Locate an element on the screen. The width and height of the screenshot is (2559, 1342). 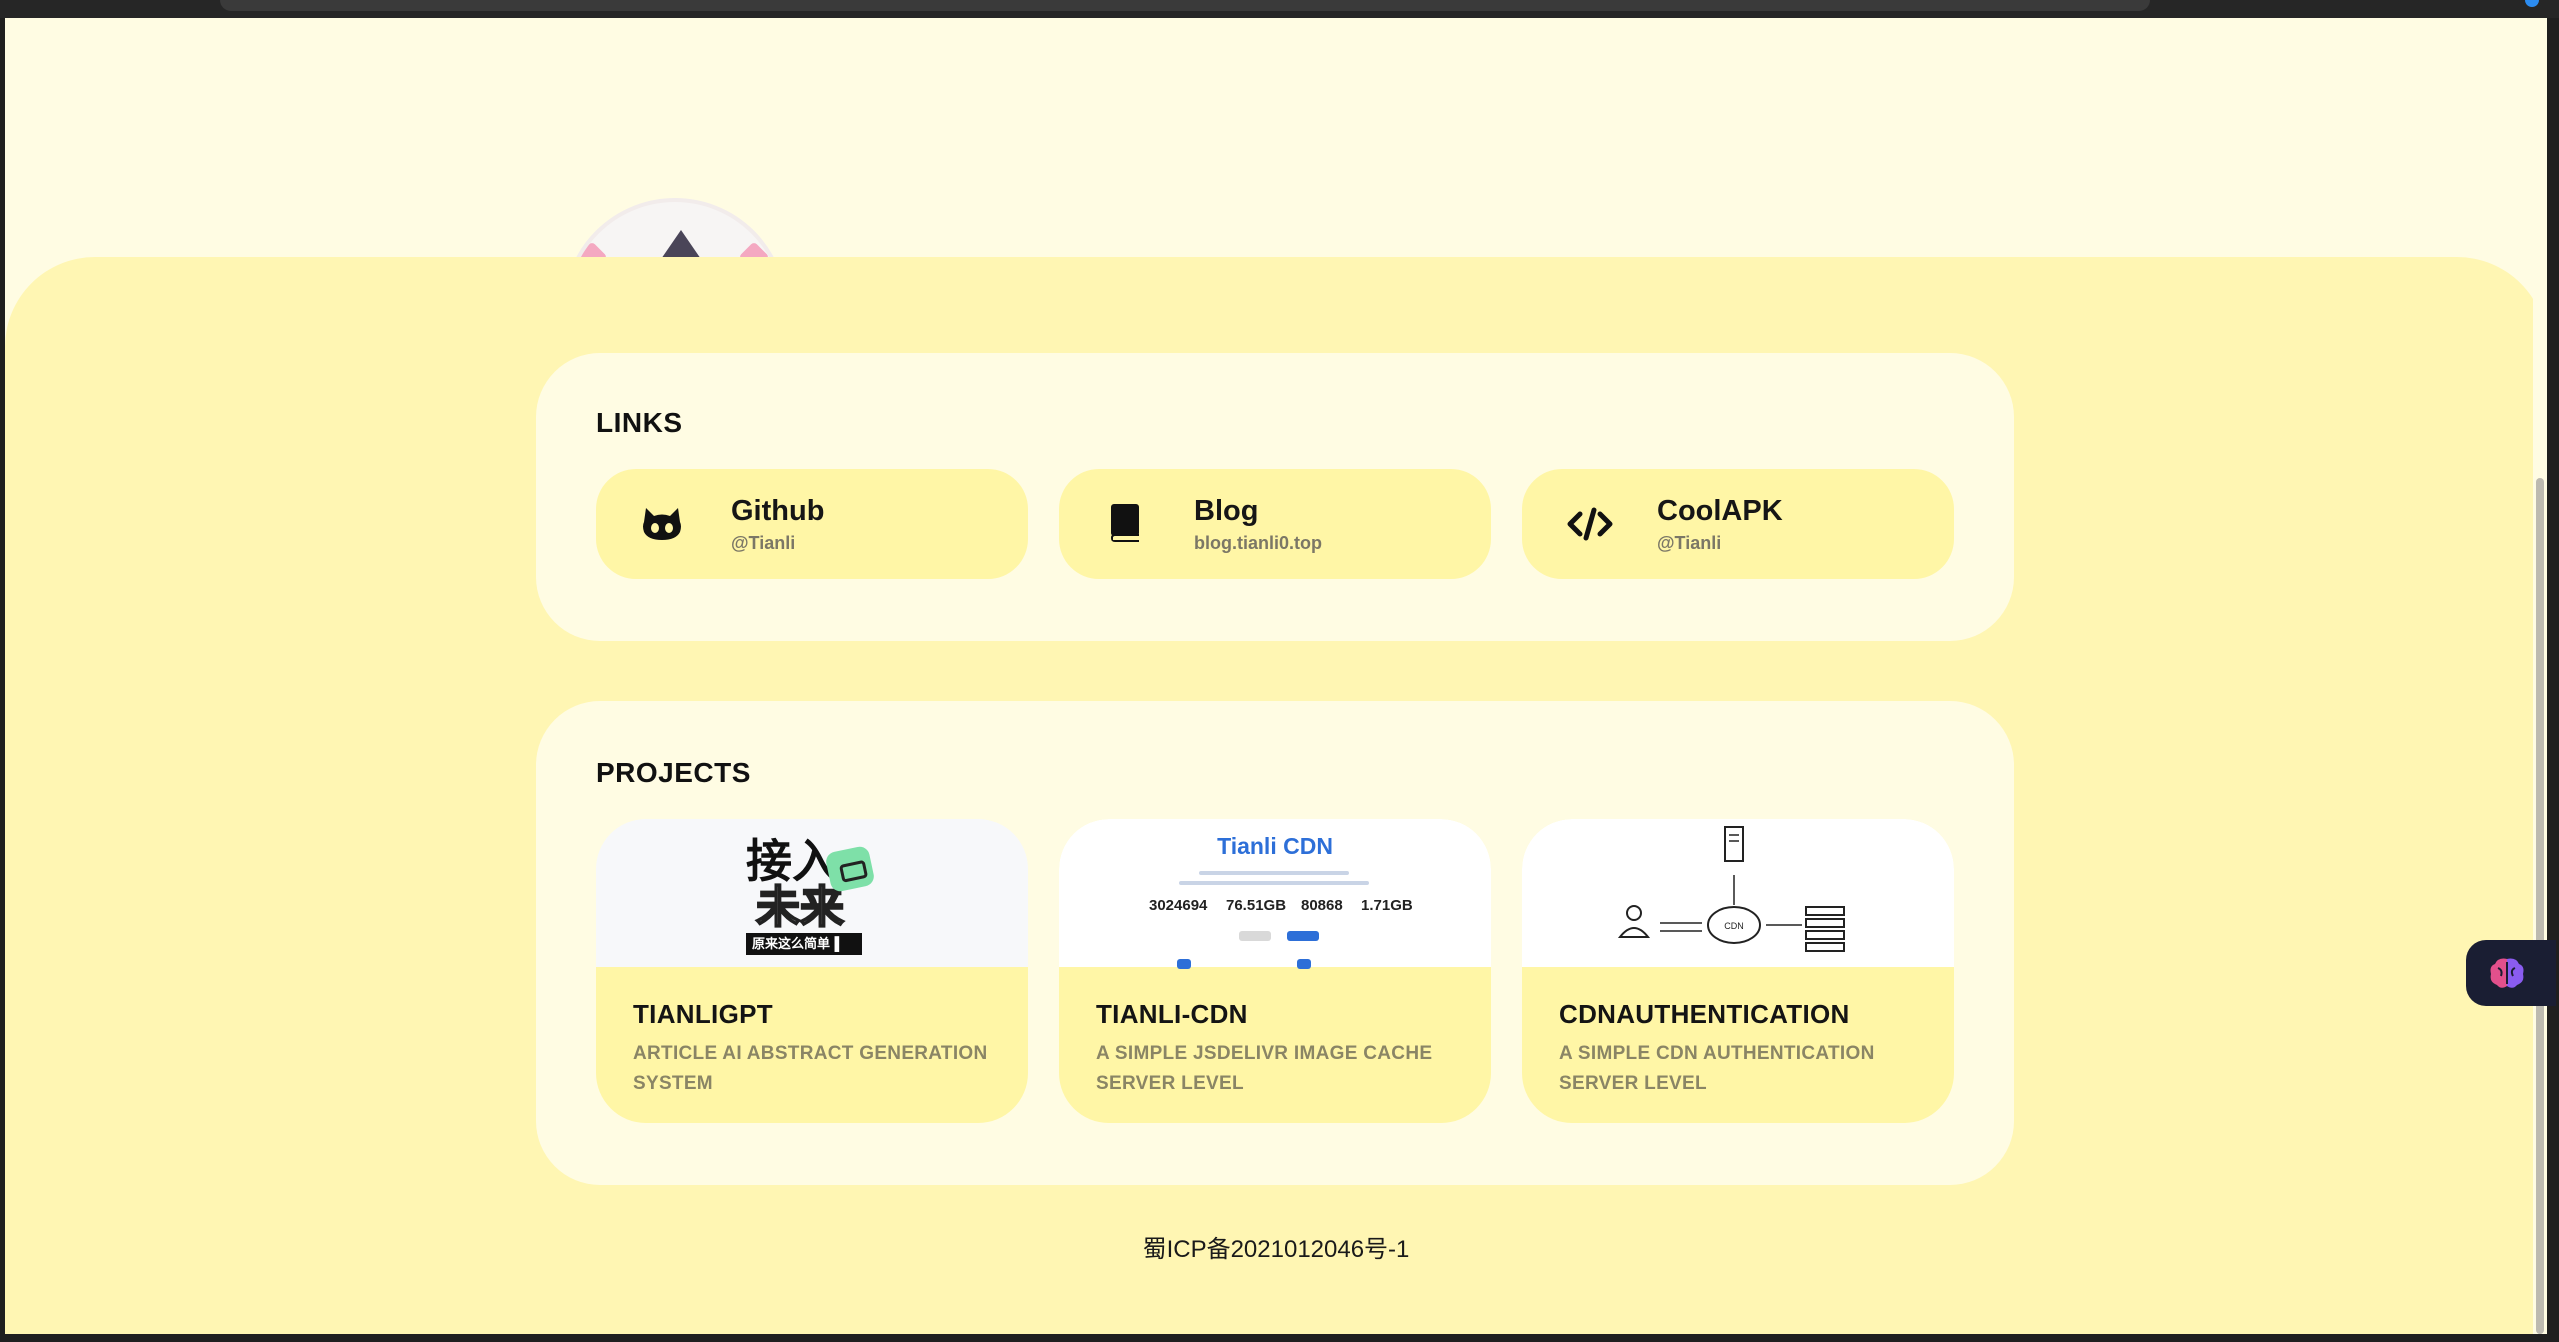
link-card-coolapk: CoolAPK @Tianli is located at coordinates (1738, 524).